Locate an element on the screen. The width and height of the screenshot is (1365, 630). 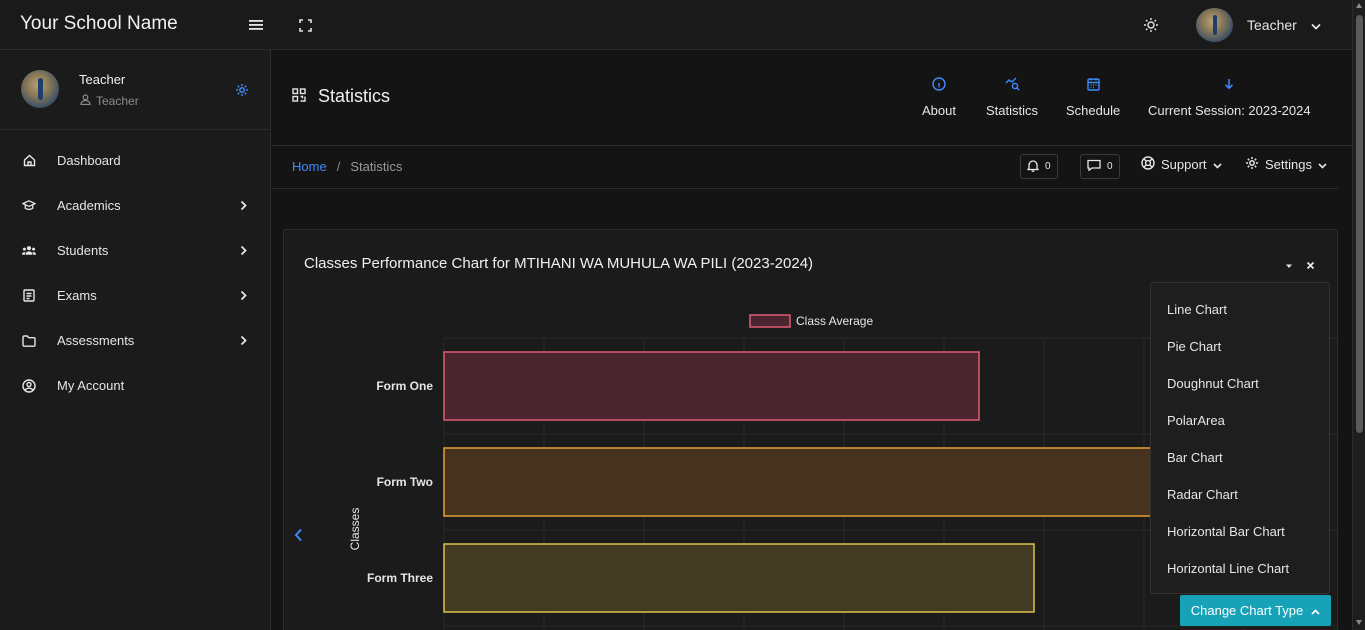
header-link-label: About is located at coordinates (939, 110).